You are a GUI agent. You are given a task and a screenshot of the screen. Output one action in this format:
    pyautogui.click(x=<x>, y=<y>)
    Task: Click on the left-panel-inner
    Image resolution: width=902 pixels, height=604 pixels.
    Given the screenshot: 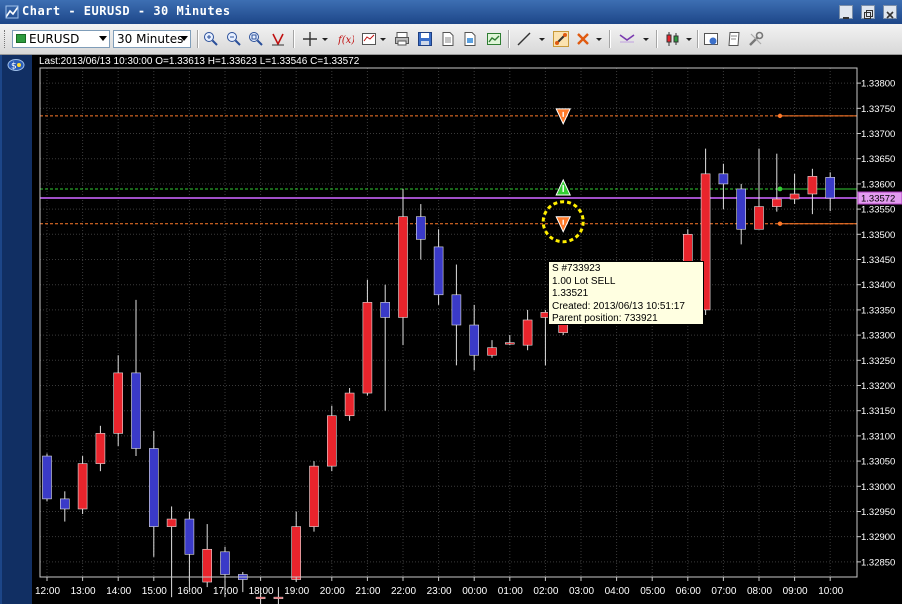 What is the action you would take?
    pyautogui.click(x=17, y=329)
    